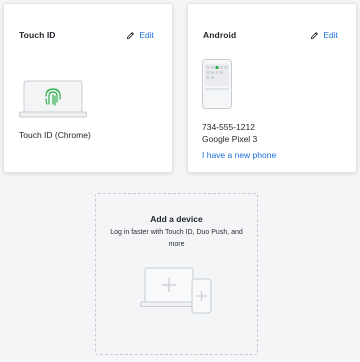  I want to click on phone-model: Google Pixel 3, so click(230, 139).